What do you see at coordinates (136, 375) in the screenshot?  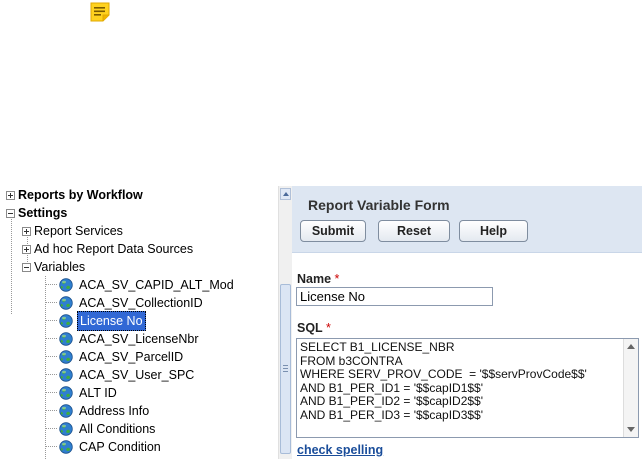 I see `tree-node-label: ACA_SV_User_SPC` at bounding box center [136, 375].